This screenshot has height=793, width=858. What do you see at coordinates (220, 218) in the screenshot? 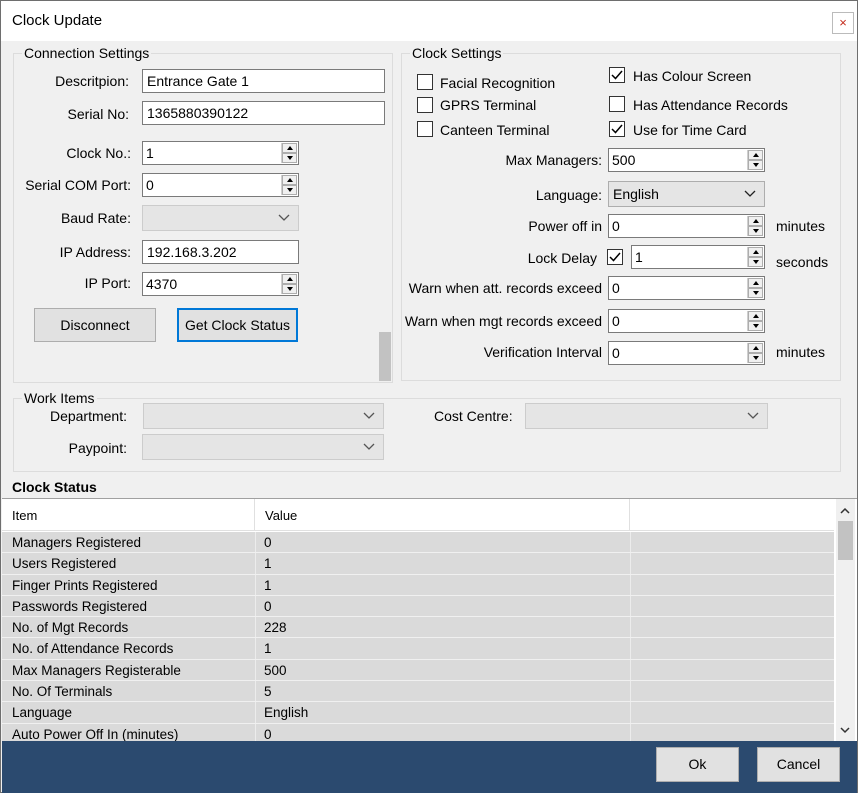
I see `baud-rate-select` at bounding box center [220, 218].